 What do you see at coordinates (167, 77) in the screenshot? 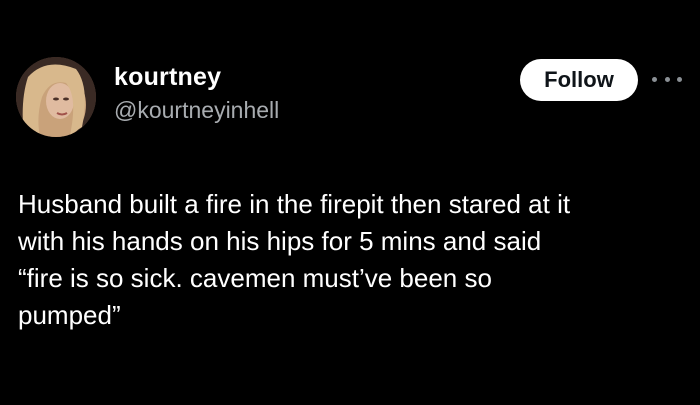
I see `display-name: kourtney` at bounding box center [167, 77].